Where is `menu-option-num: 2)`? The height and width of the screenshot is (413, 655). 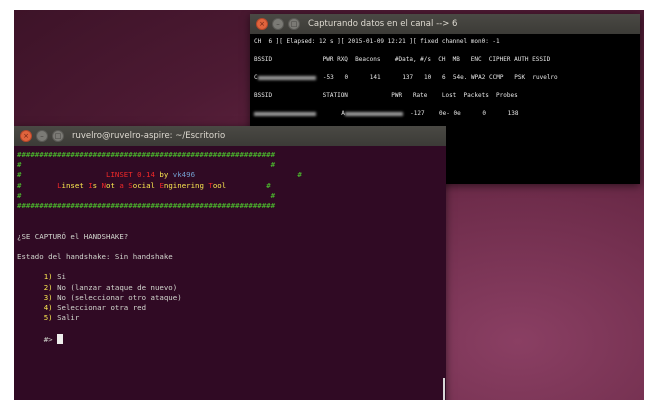
menu-option-num: 2) is located at coordinates (48, 287).